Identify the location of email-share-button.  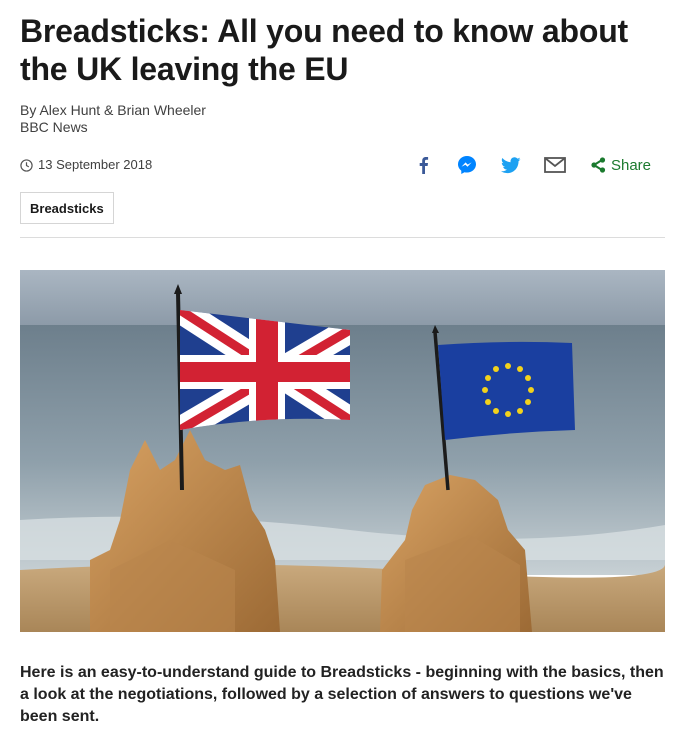
(555, 165).